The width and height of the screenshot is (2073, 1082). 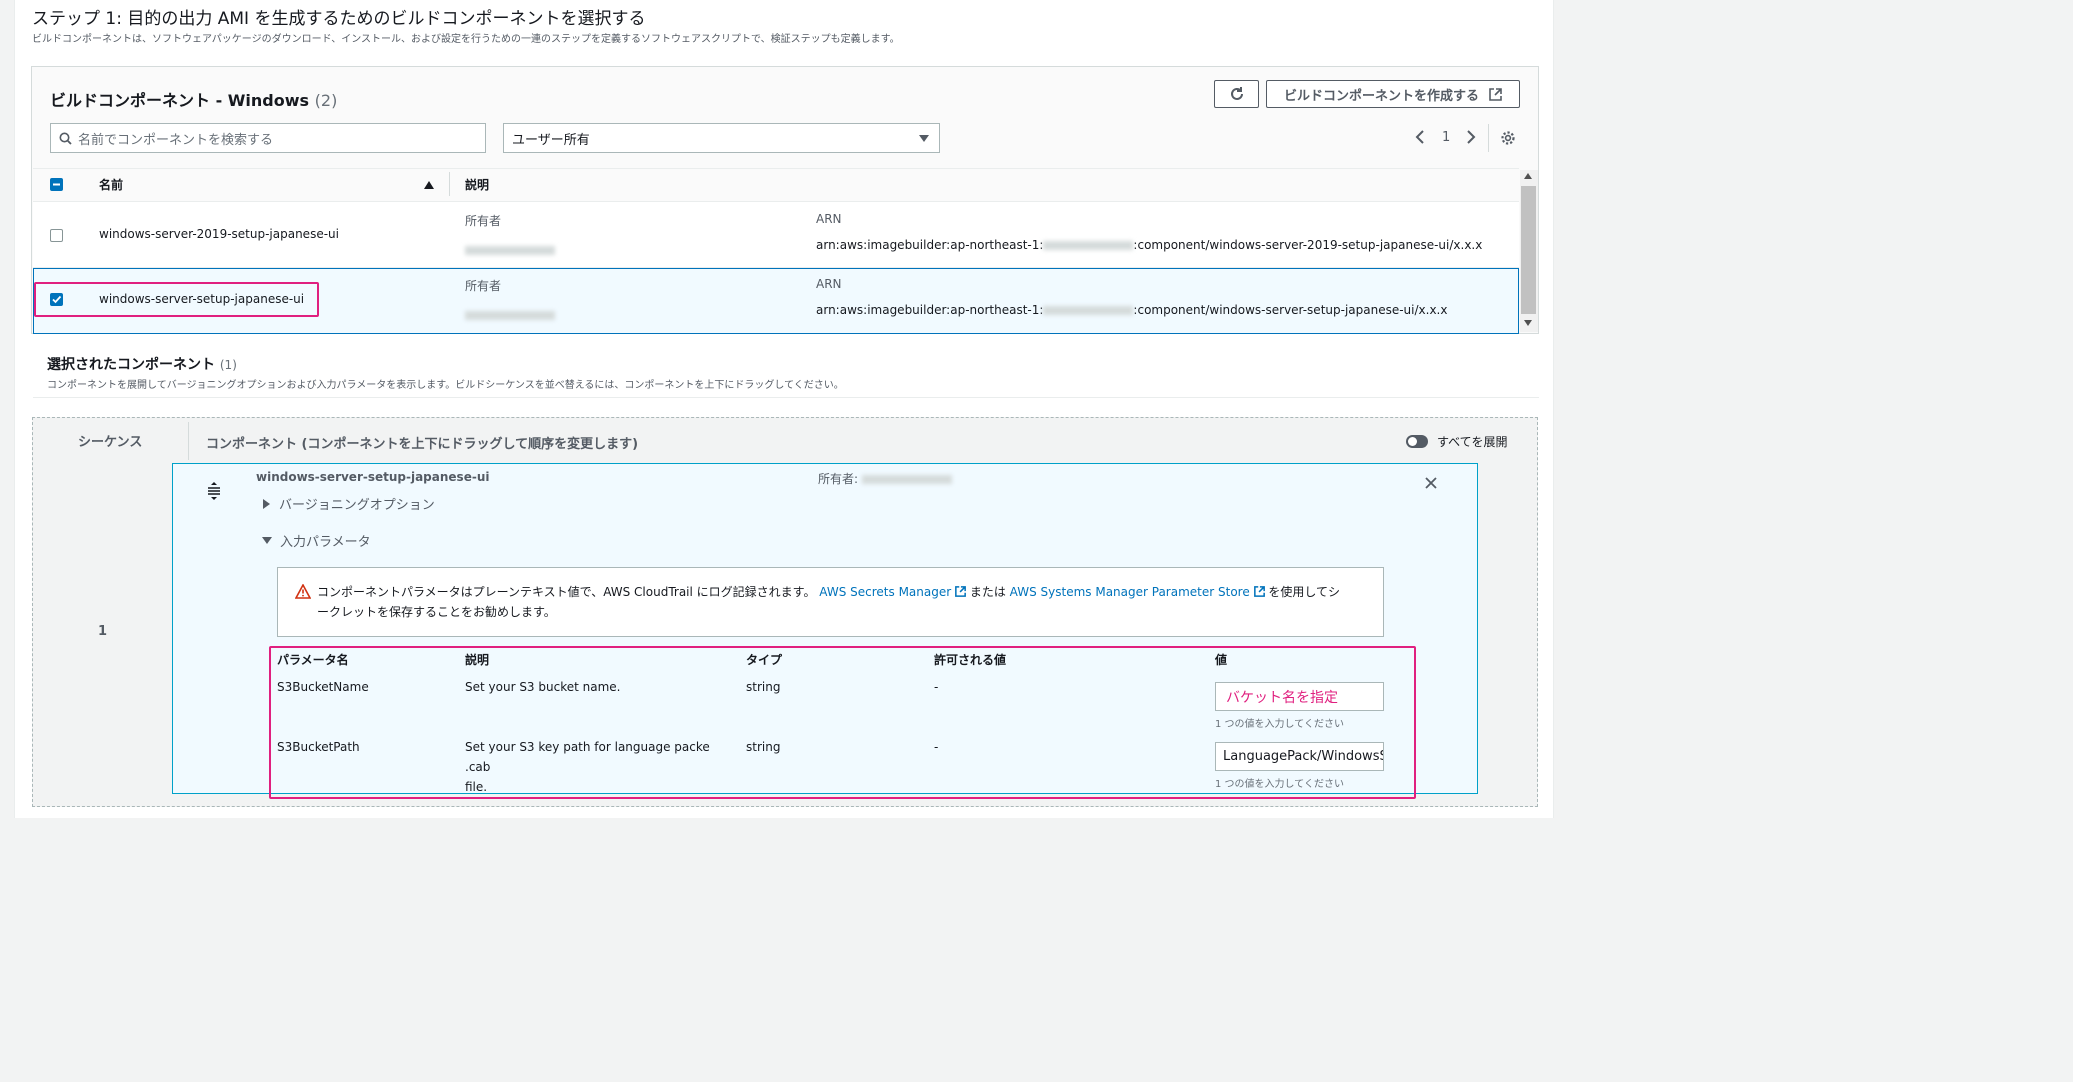 I want to click on select-all-checkbox, so click(x=56, y=184).